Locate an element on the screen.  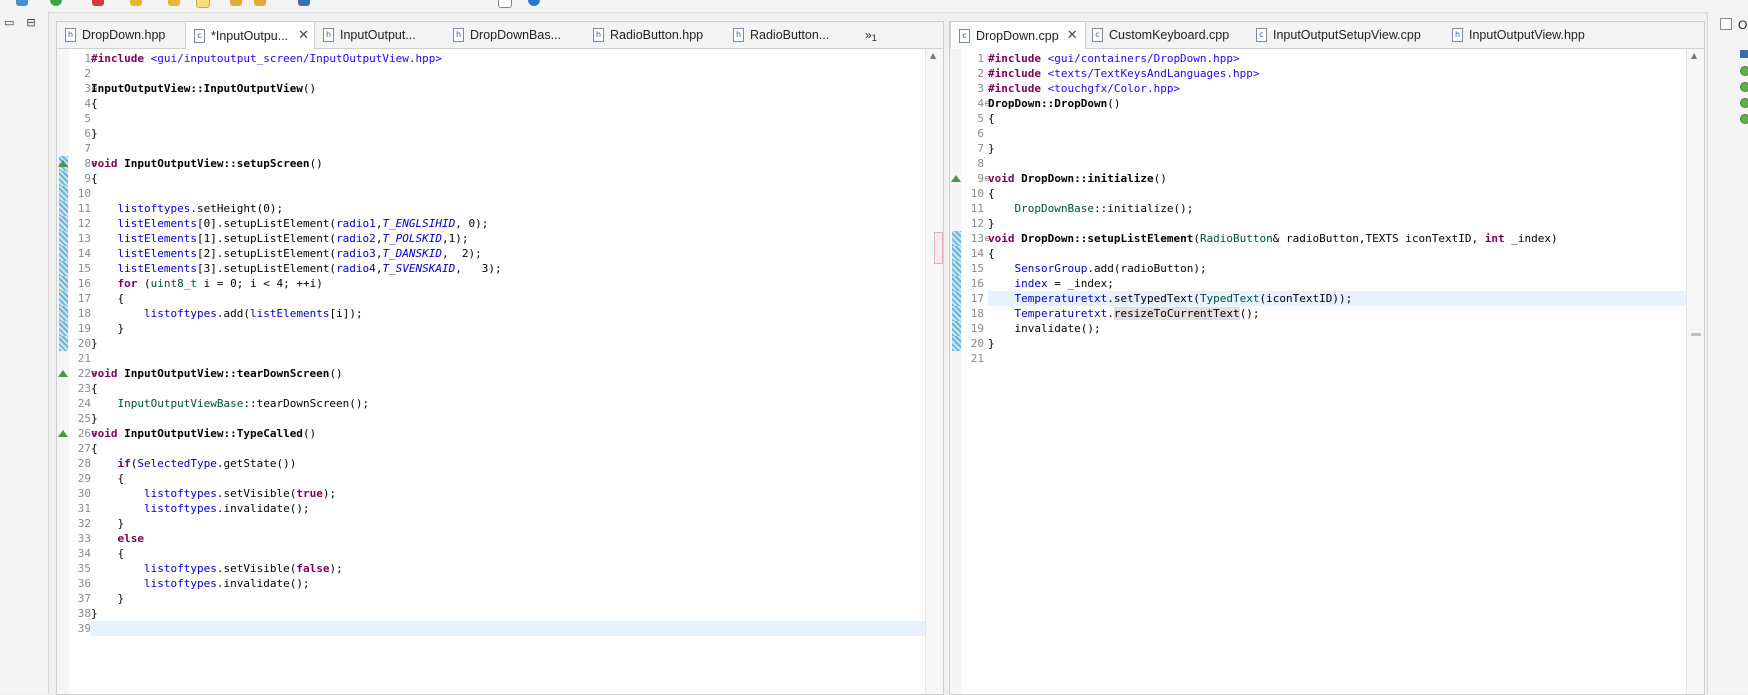
previous-annotation-icon is located at coordinates (260, 3).